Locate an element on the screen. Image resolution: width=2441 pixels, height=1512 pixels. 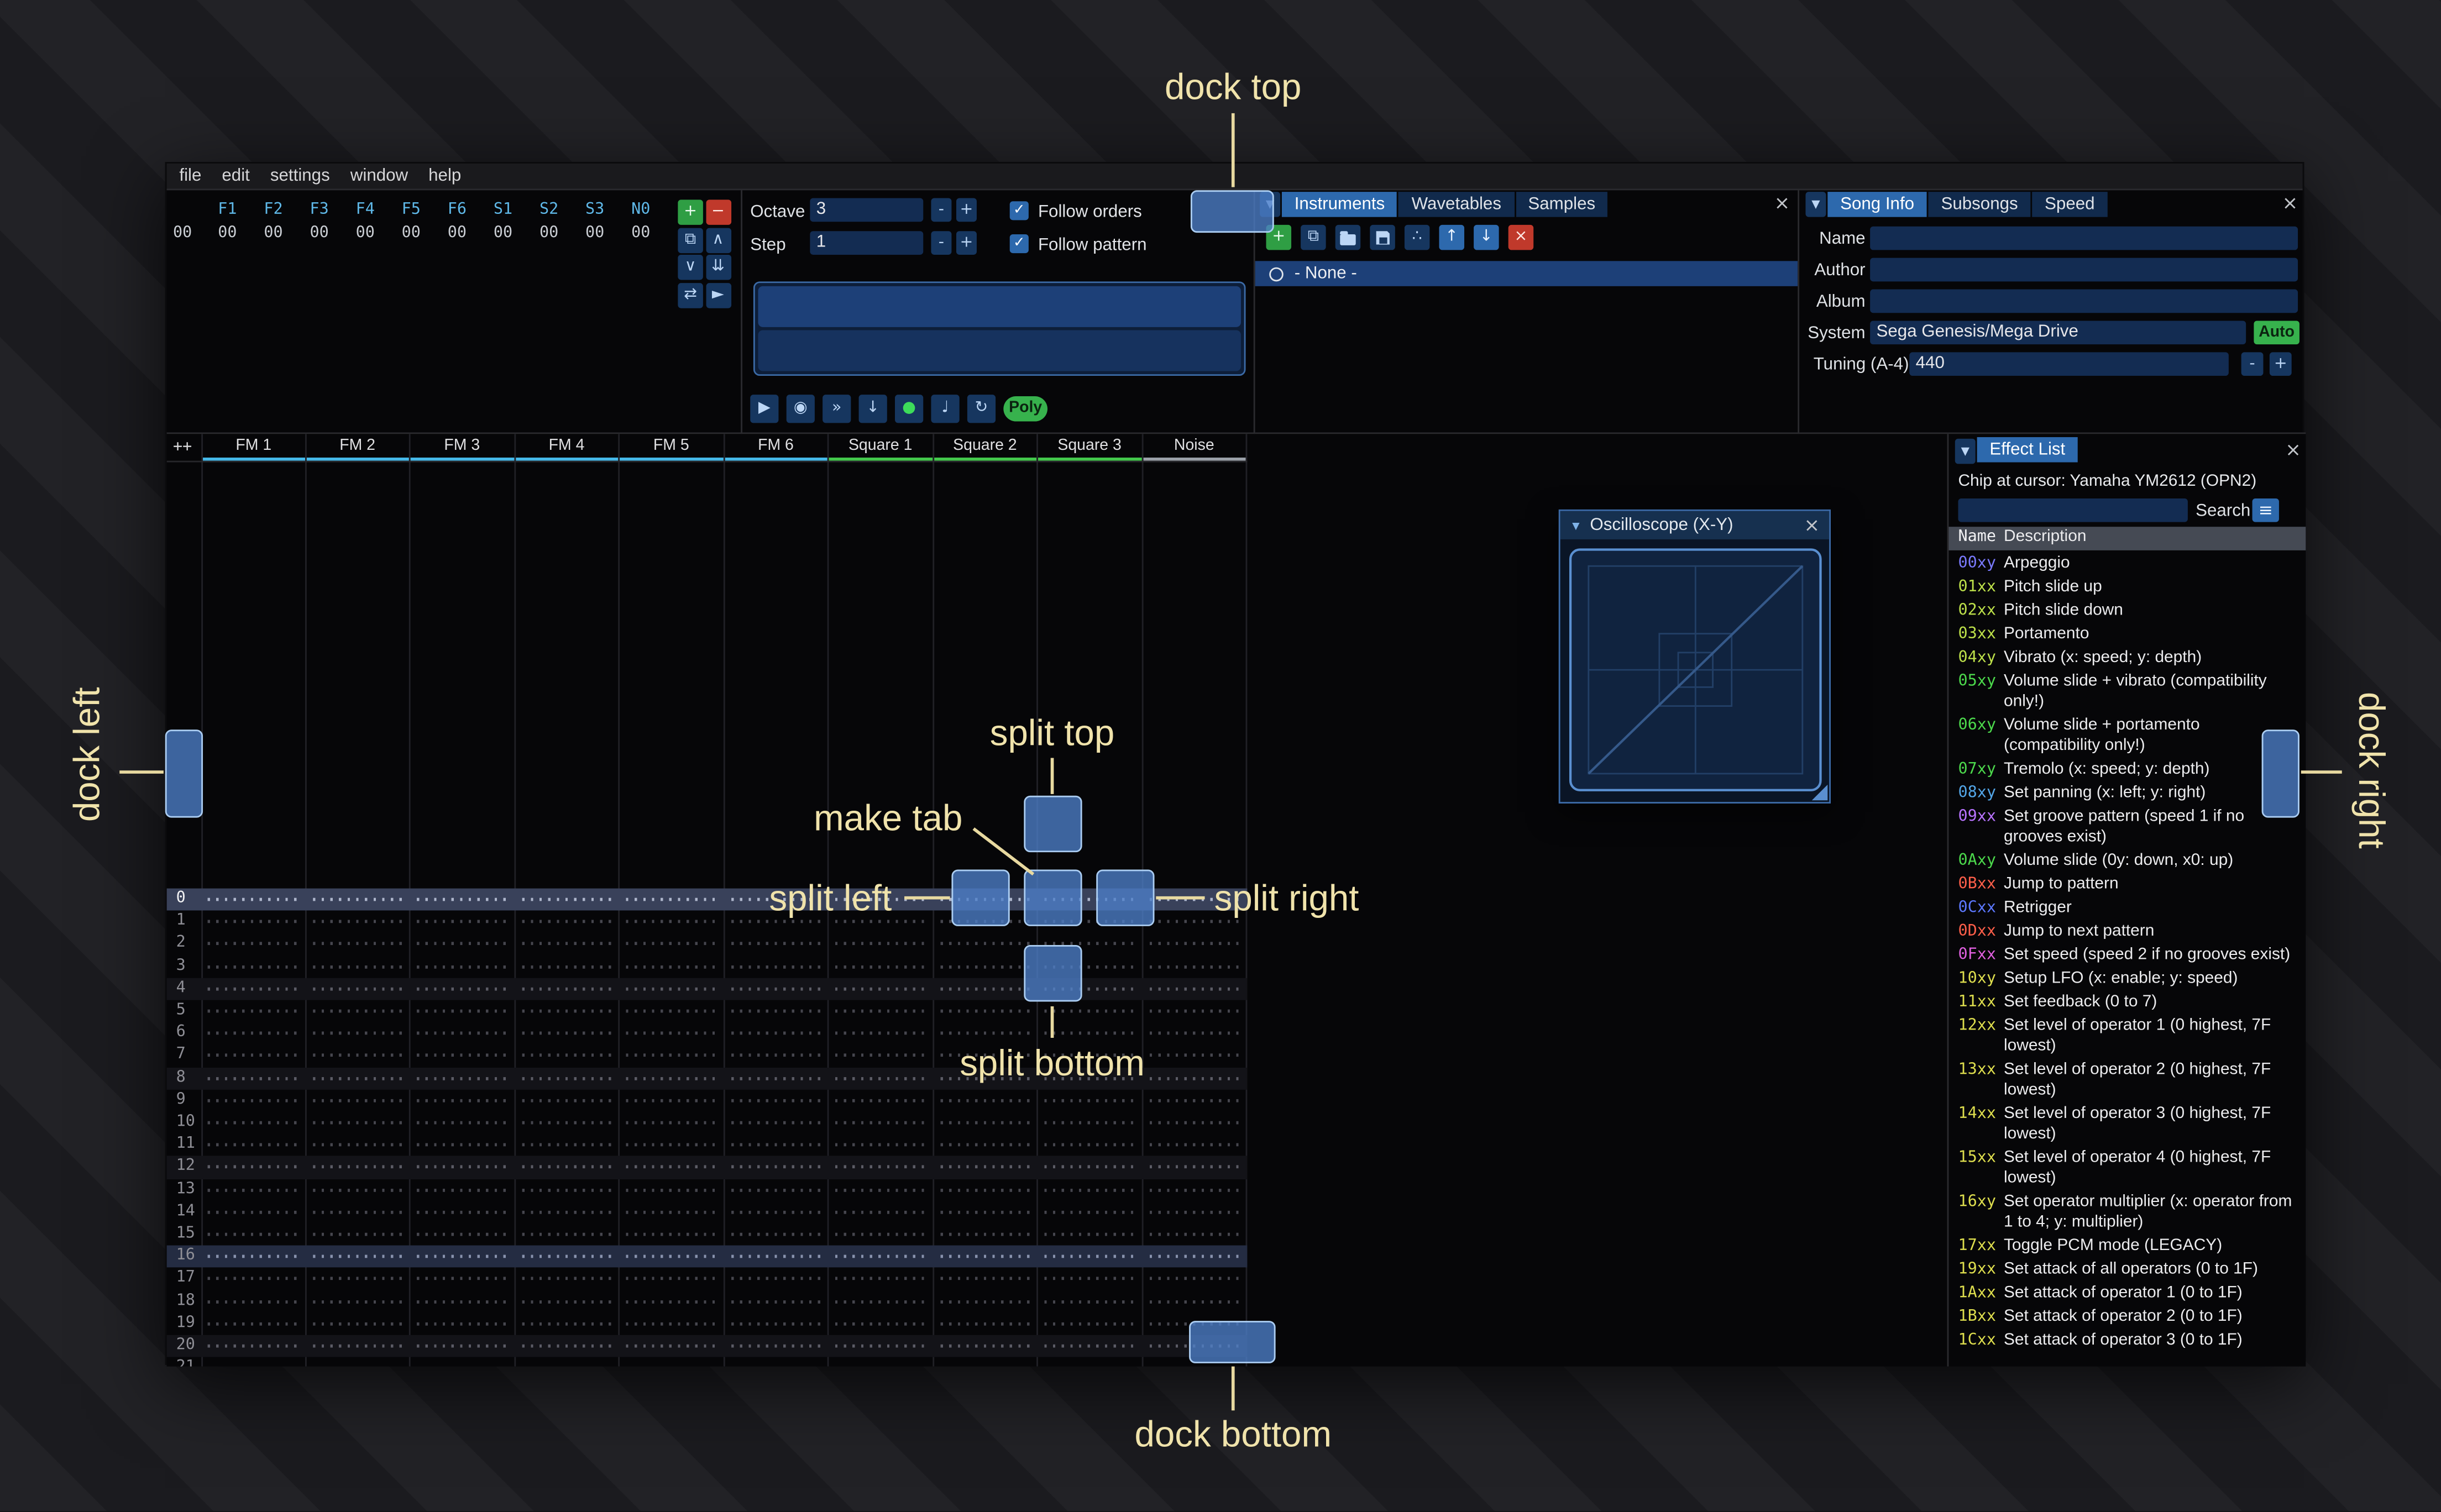
dock-right-button is located at coordinates (2280, 774).